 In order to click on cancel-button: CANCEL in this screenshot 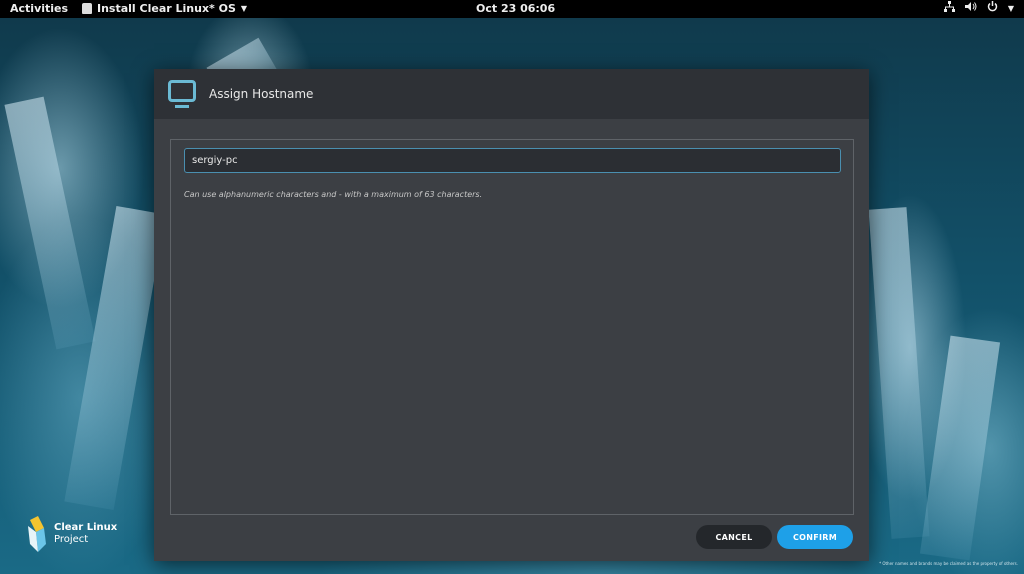, I will do `click(734, 537)`.